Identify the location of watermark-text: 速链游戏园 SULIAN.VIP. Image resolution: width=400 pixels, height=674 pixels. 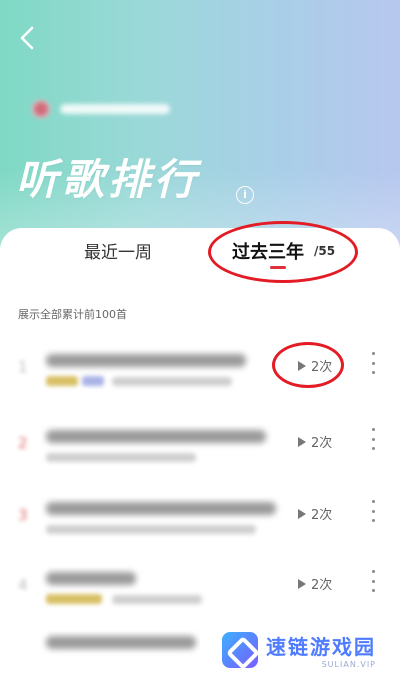
(321, 650).